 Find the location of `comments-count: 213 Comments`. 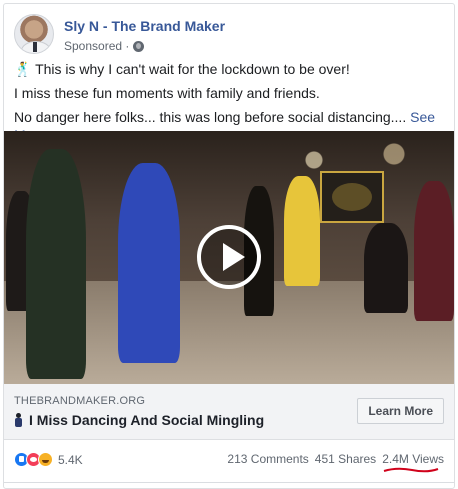

comments-count: 213 Comments is located at coordinates (267, 459).